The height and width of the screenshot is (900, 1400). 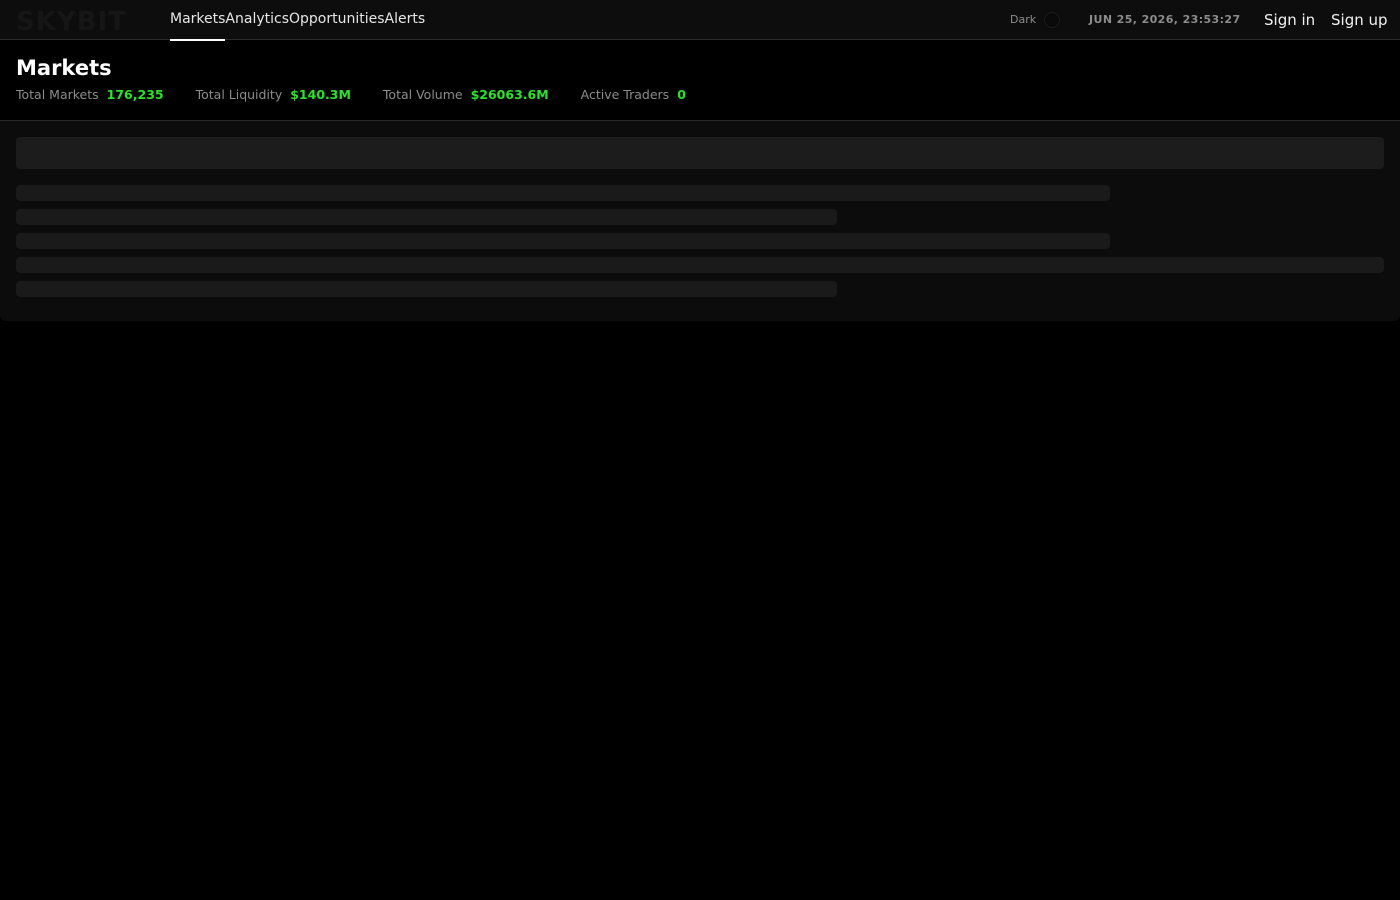 I want to click on skybit-logo: SKYBIT, so click(x=79, y=20).